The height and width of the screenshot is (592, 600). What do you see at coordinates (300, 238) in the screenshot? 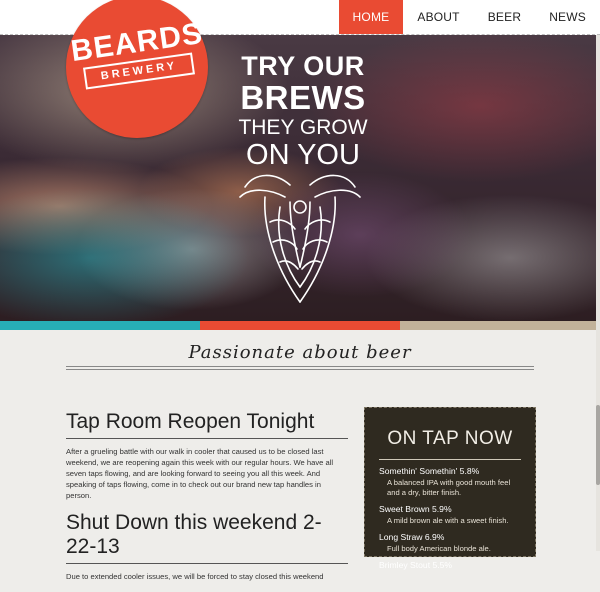
I see `beard-hop-illustration` at bounding box center [300, 238].